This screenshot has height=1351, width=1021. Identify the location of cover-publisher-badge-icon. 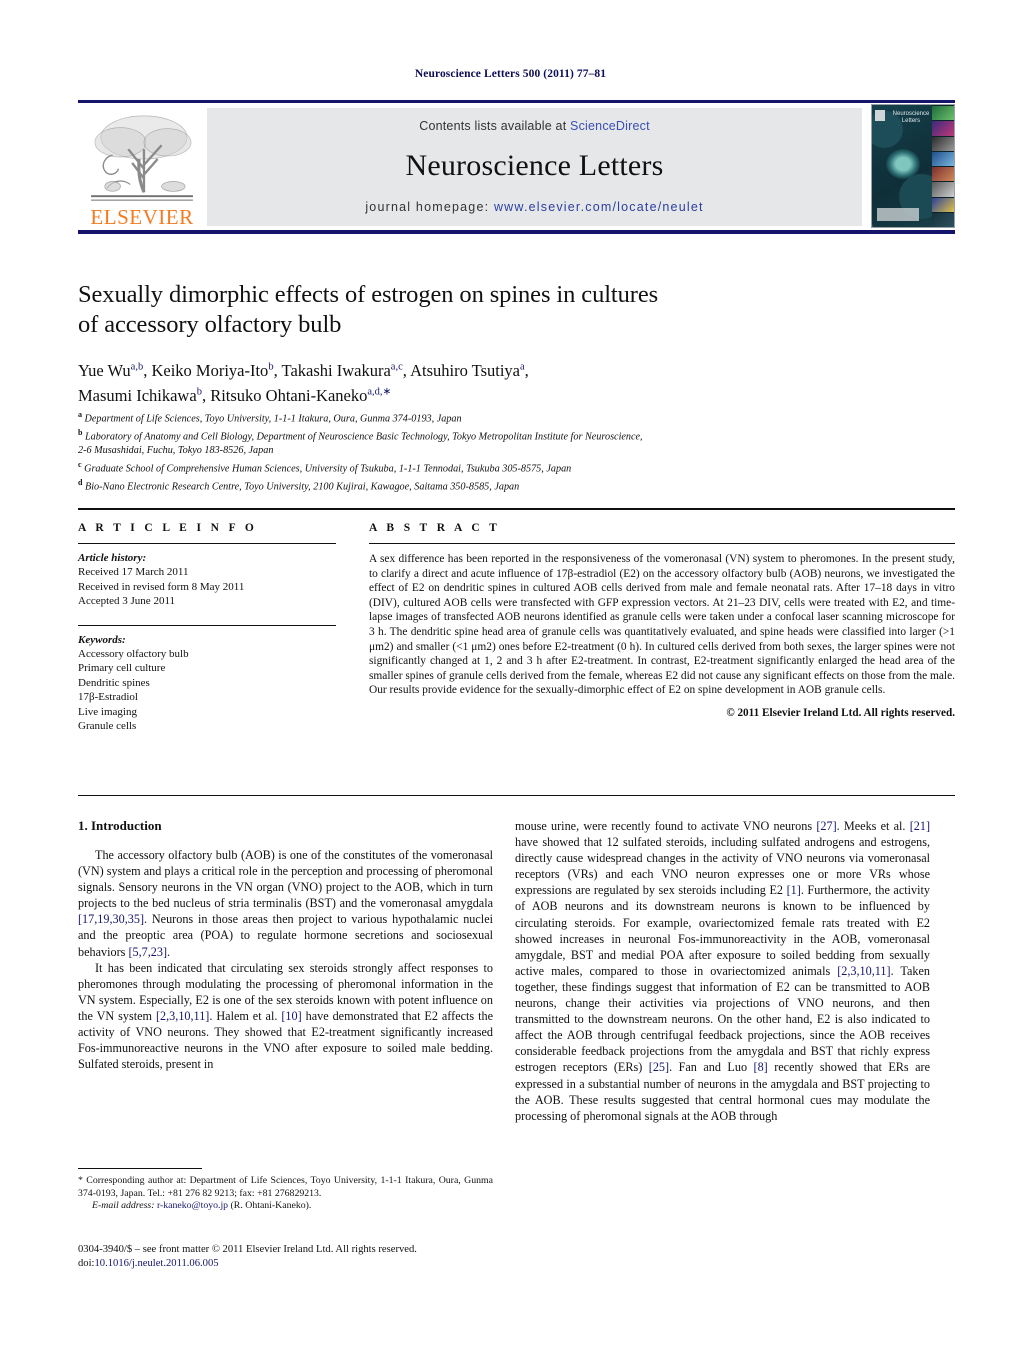
(880, 115).